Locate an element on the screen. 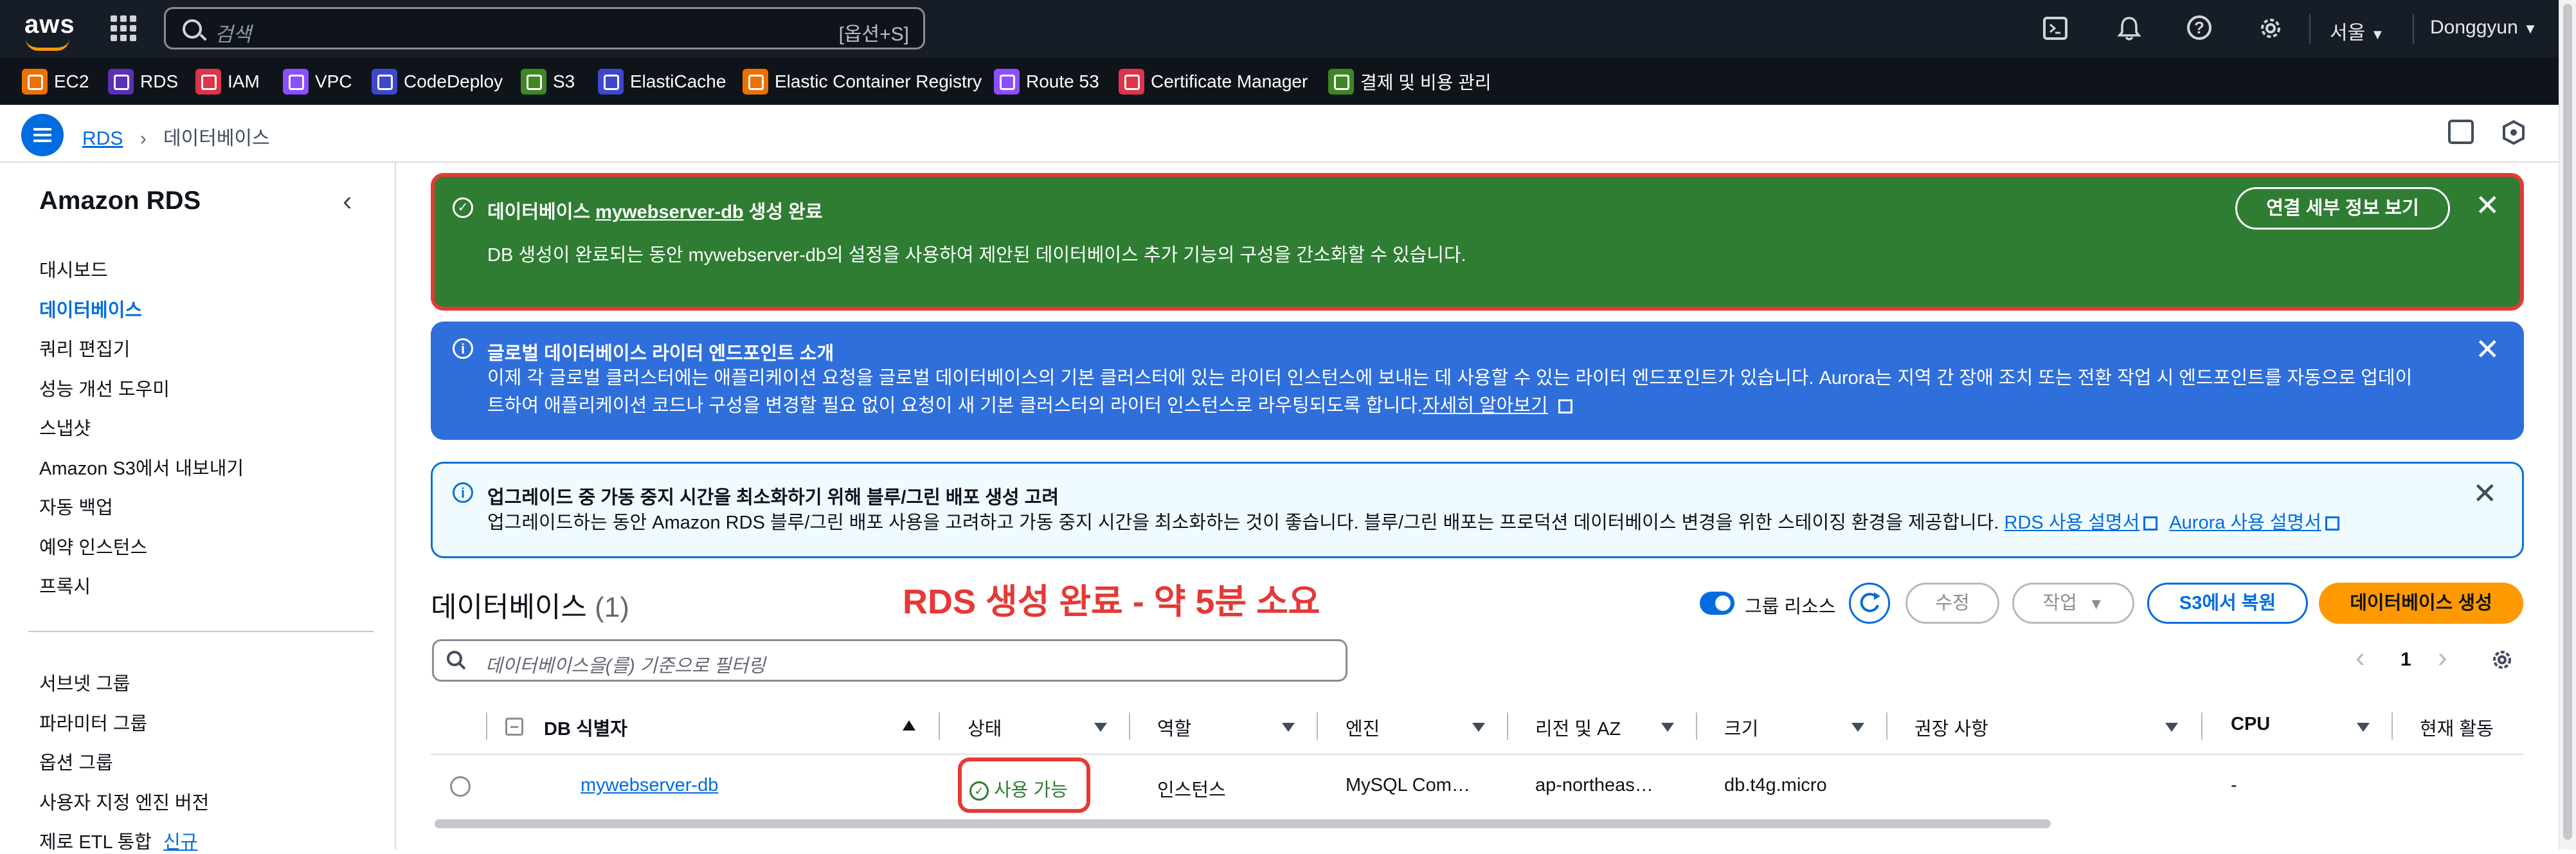 This screenshot has height=854, width=2576. column-header-region: 리전 및 AZ is located at coordinates (1578, 727).